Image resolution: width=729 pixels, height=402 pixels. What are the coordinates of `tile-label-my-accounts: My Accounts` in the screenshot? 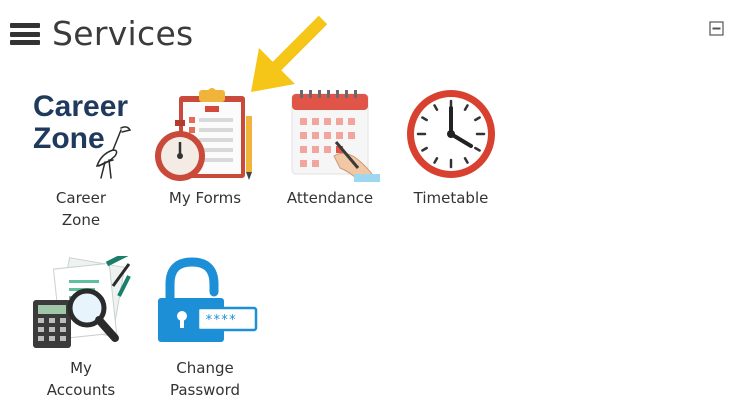 It's located at (81, 379).